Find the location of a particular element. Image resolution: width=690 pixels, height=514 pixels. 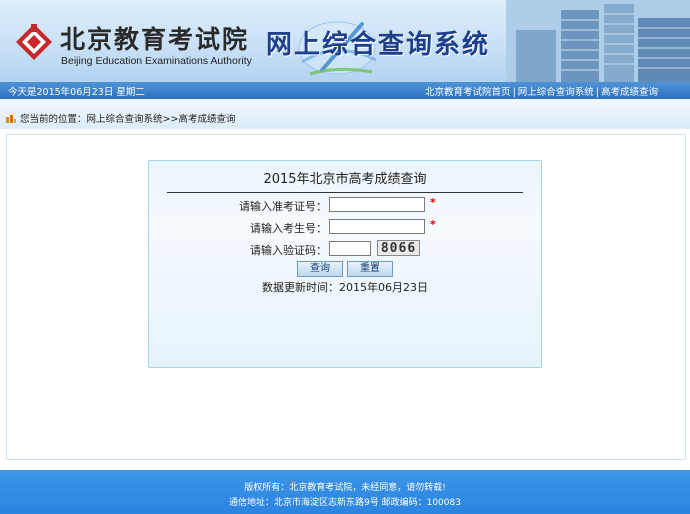

footer-address: 通信地址：北京市海淀区志新东路9号 邮政编码：100083 is located at coordinates (345, 503).